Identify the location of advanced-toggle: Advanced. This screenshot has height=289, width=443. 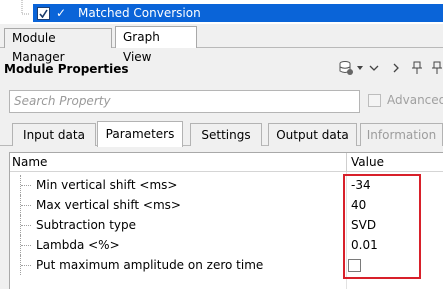
(405, 100).